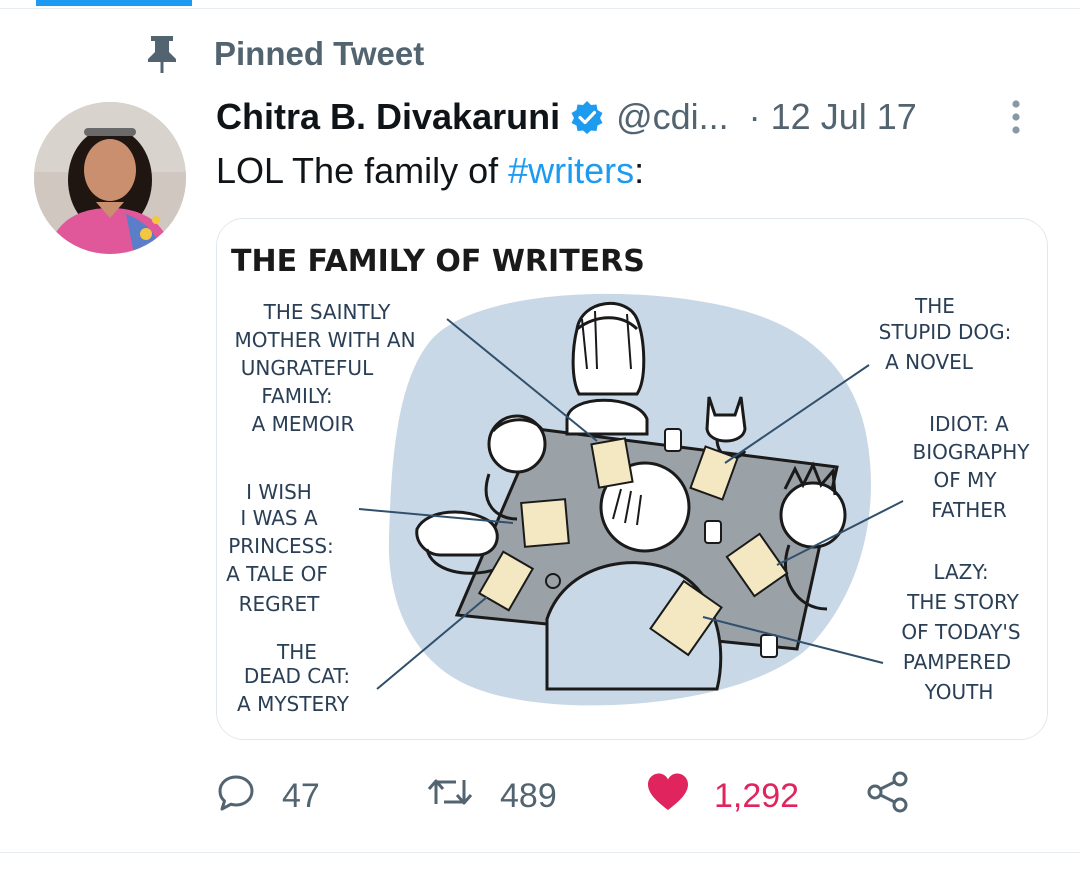 This screenshot has width=1080, height=880. Describe the element at coordinates (587, 117) in the screenshot. I see `verified-badge-icon` at that location.